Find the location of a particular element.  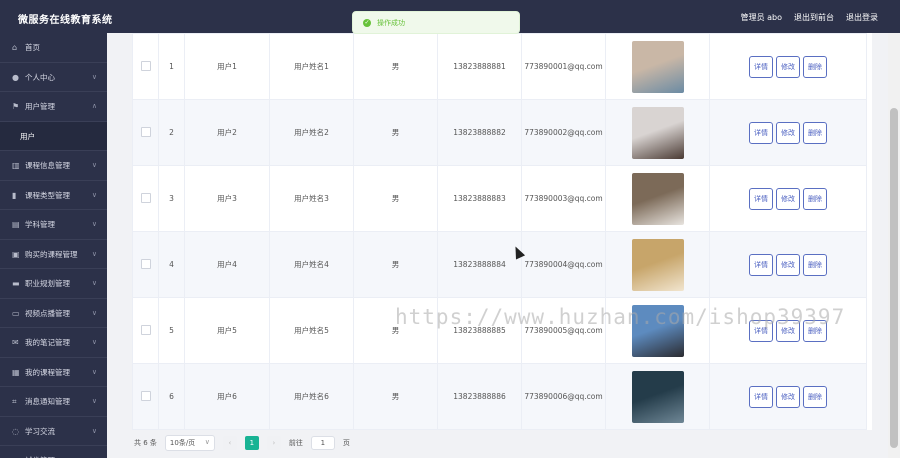

phone-cell: 13823888885 is located at coordinates (479, 330).